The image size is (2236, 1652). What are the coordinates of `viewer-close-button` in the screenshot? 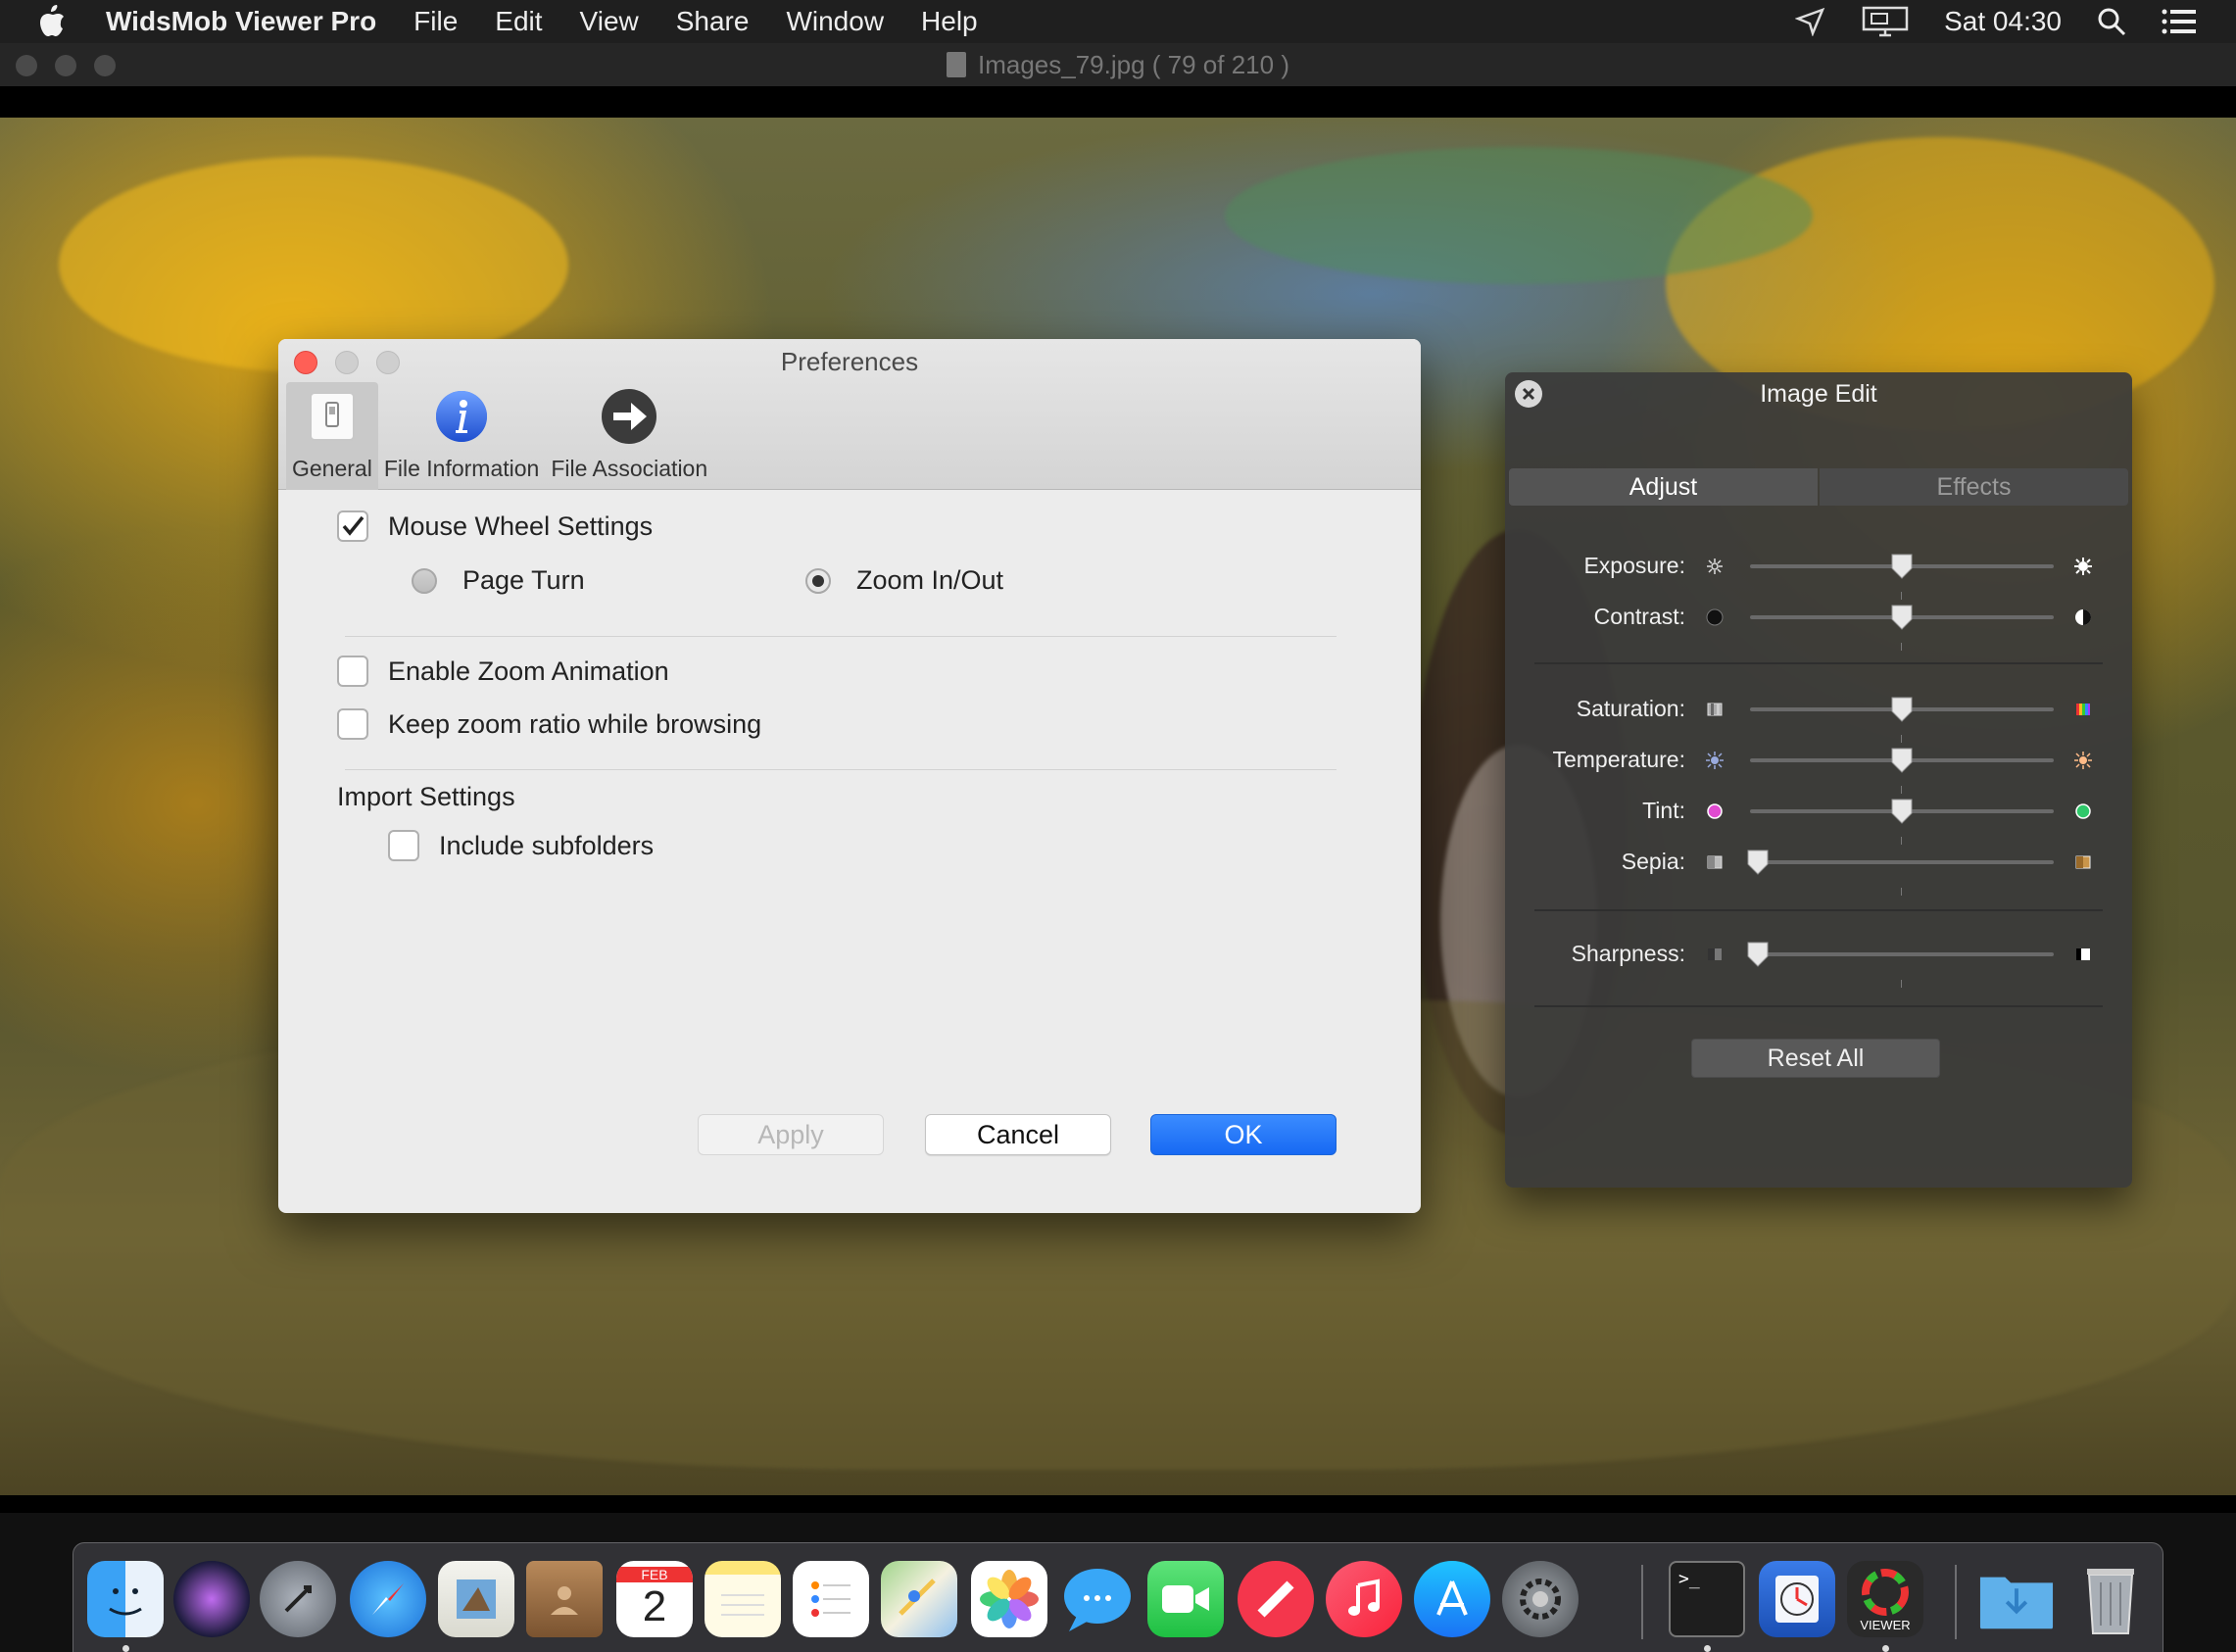 It's located at (26, 66).